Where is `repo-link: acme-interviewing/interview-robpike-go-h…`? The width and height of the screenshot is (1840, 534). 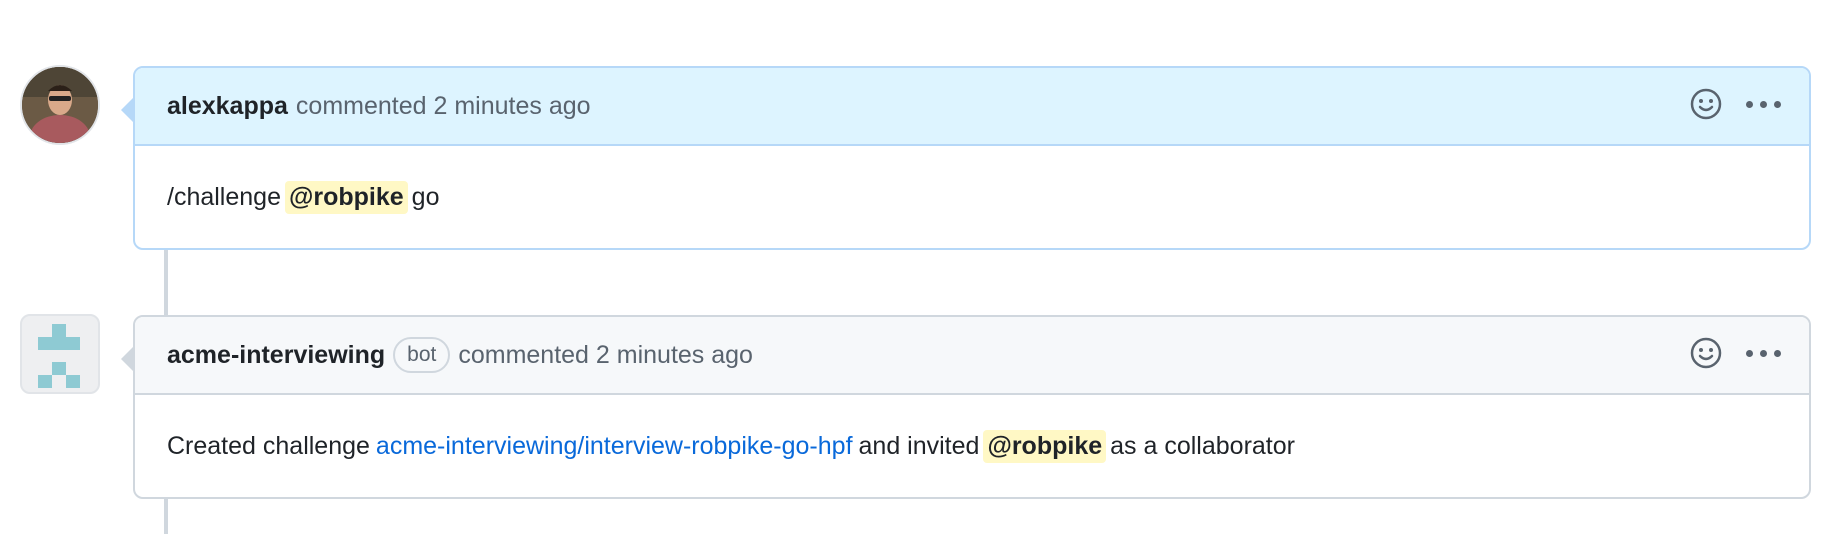
repo-link: acme-interviewing/interview-robpike-go-h… is located at coordinates (614, 446).